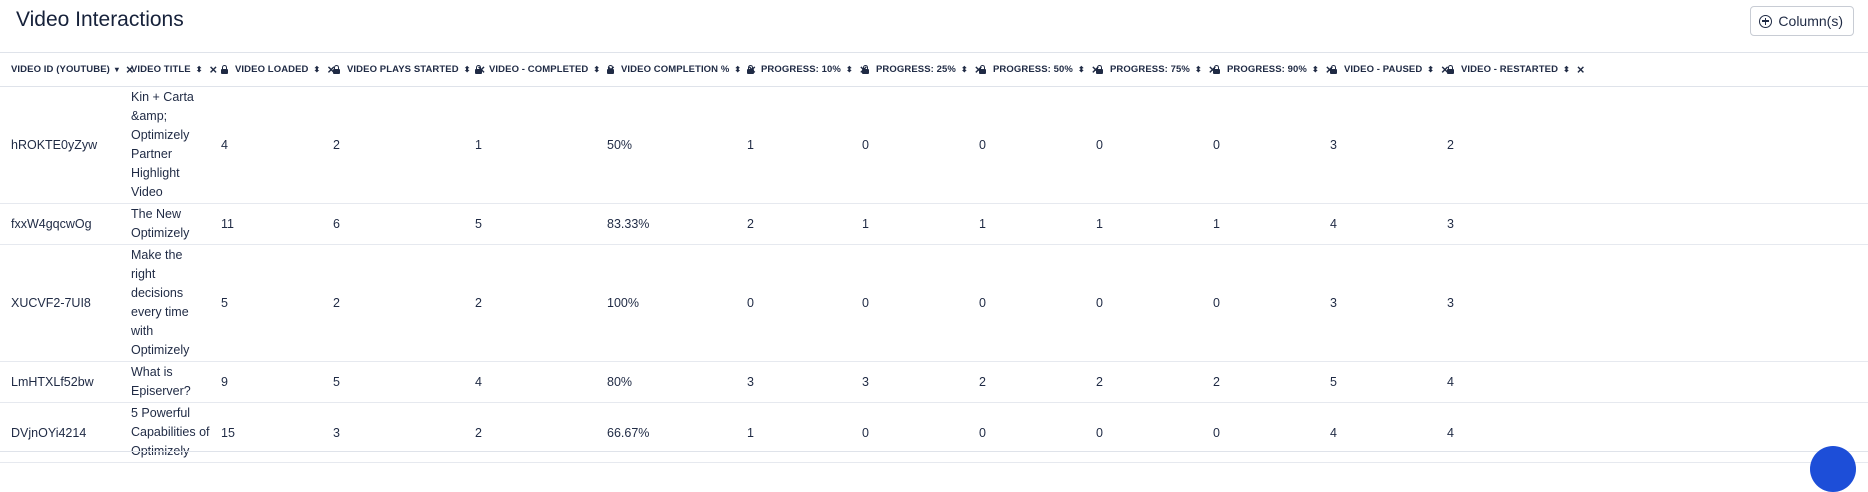 The image size is (1868, 492). I want to click on column-header-label: Progress: 75%, so click(1150, 69).